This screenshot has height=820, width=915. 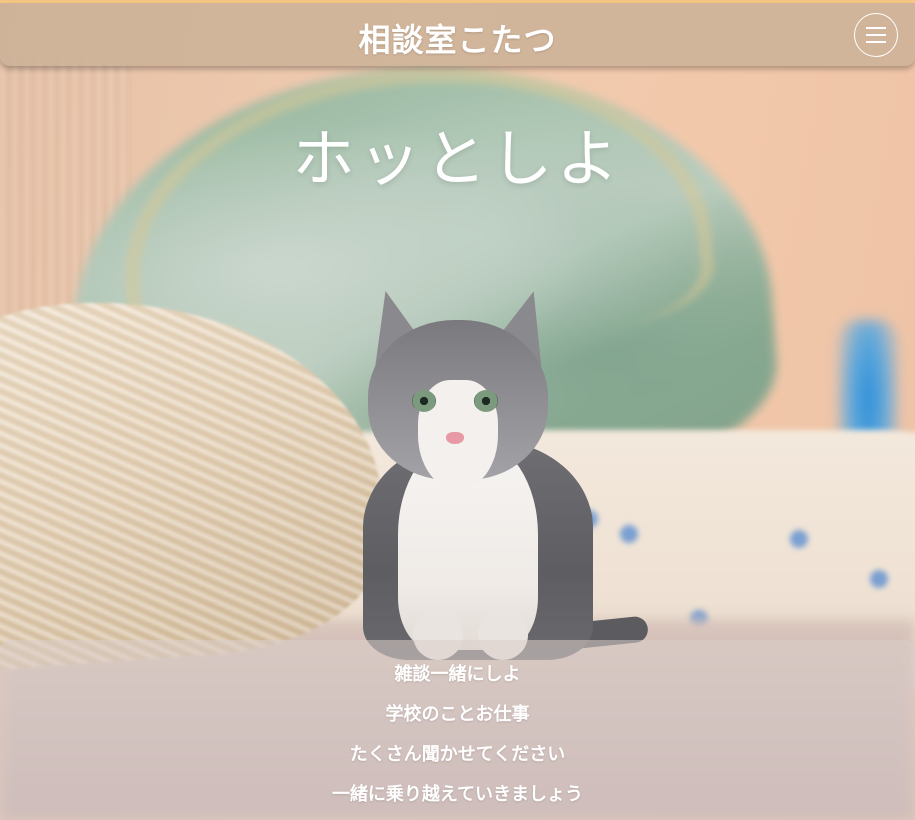 What do you see at coordinates (504, 471) in the screenshot?
I see `kitten-image` at bounding box center [504, 471].